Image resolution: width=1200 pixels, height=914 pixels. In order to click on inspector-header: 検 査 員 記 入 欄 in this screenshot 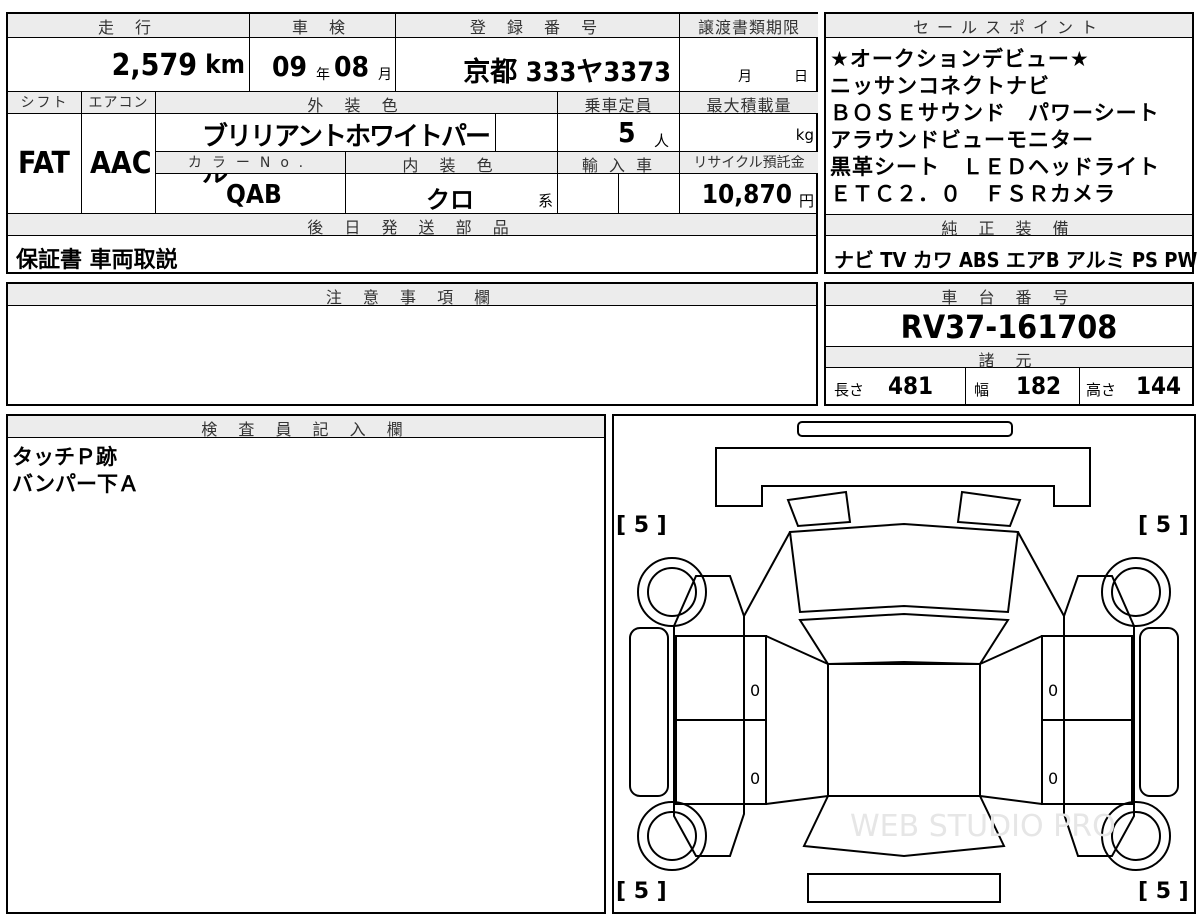, I will do `click(306, 427)`.